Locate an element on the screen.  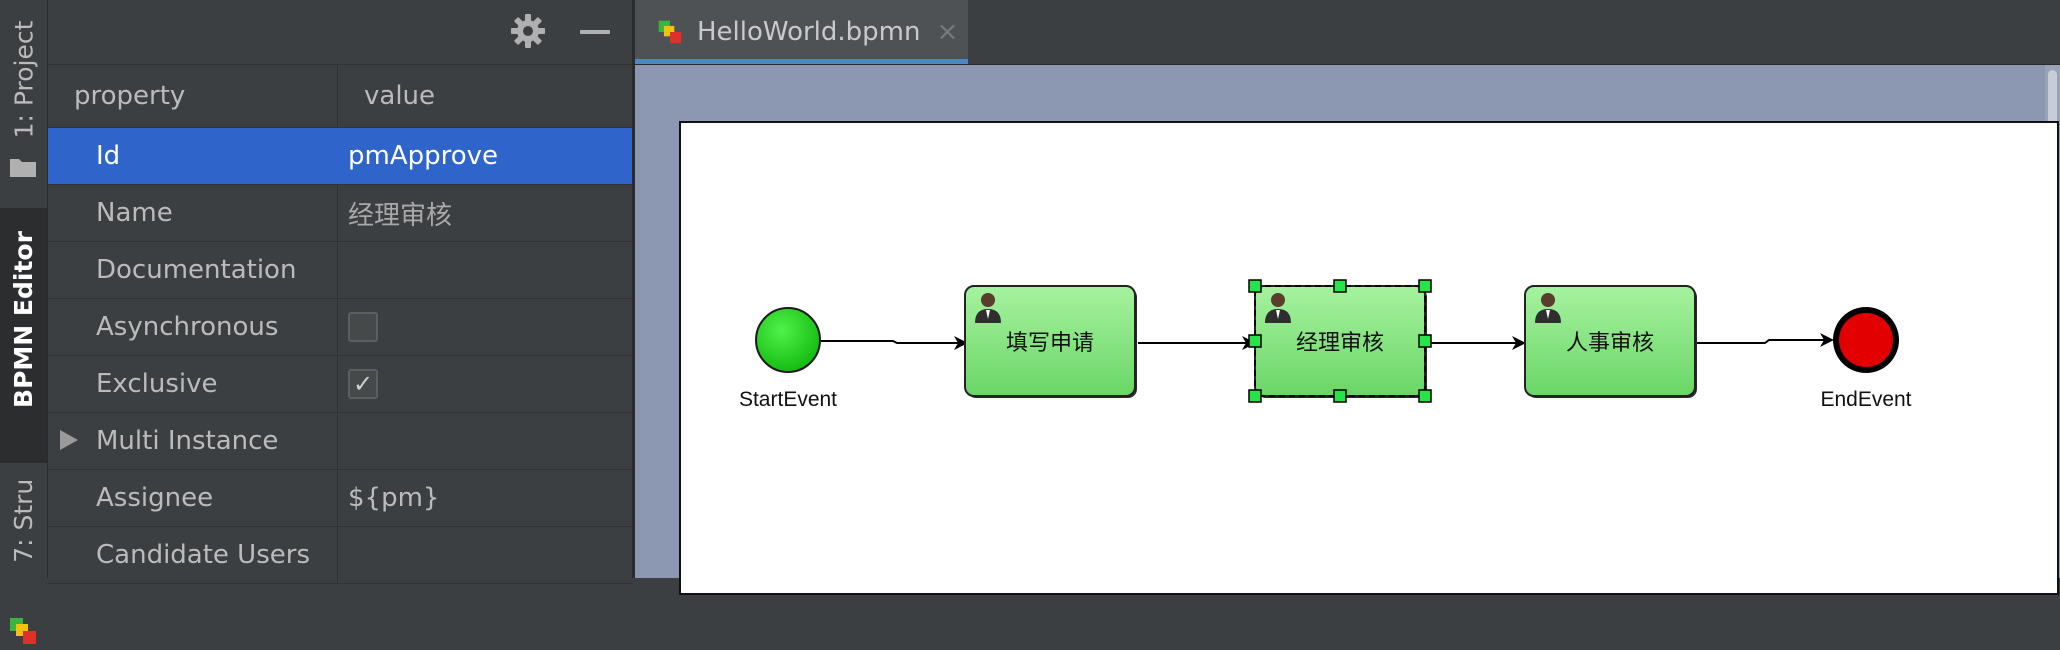
property-key: Assignee is located at coordinates (193, 498).